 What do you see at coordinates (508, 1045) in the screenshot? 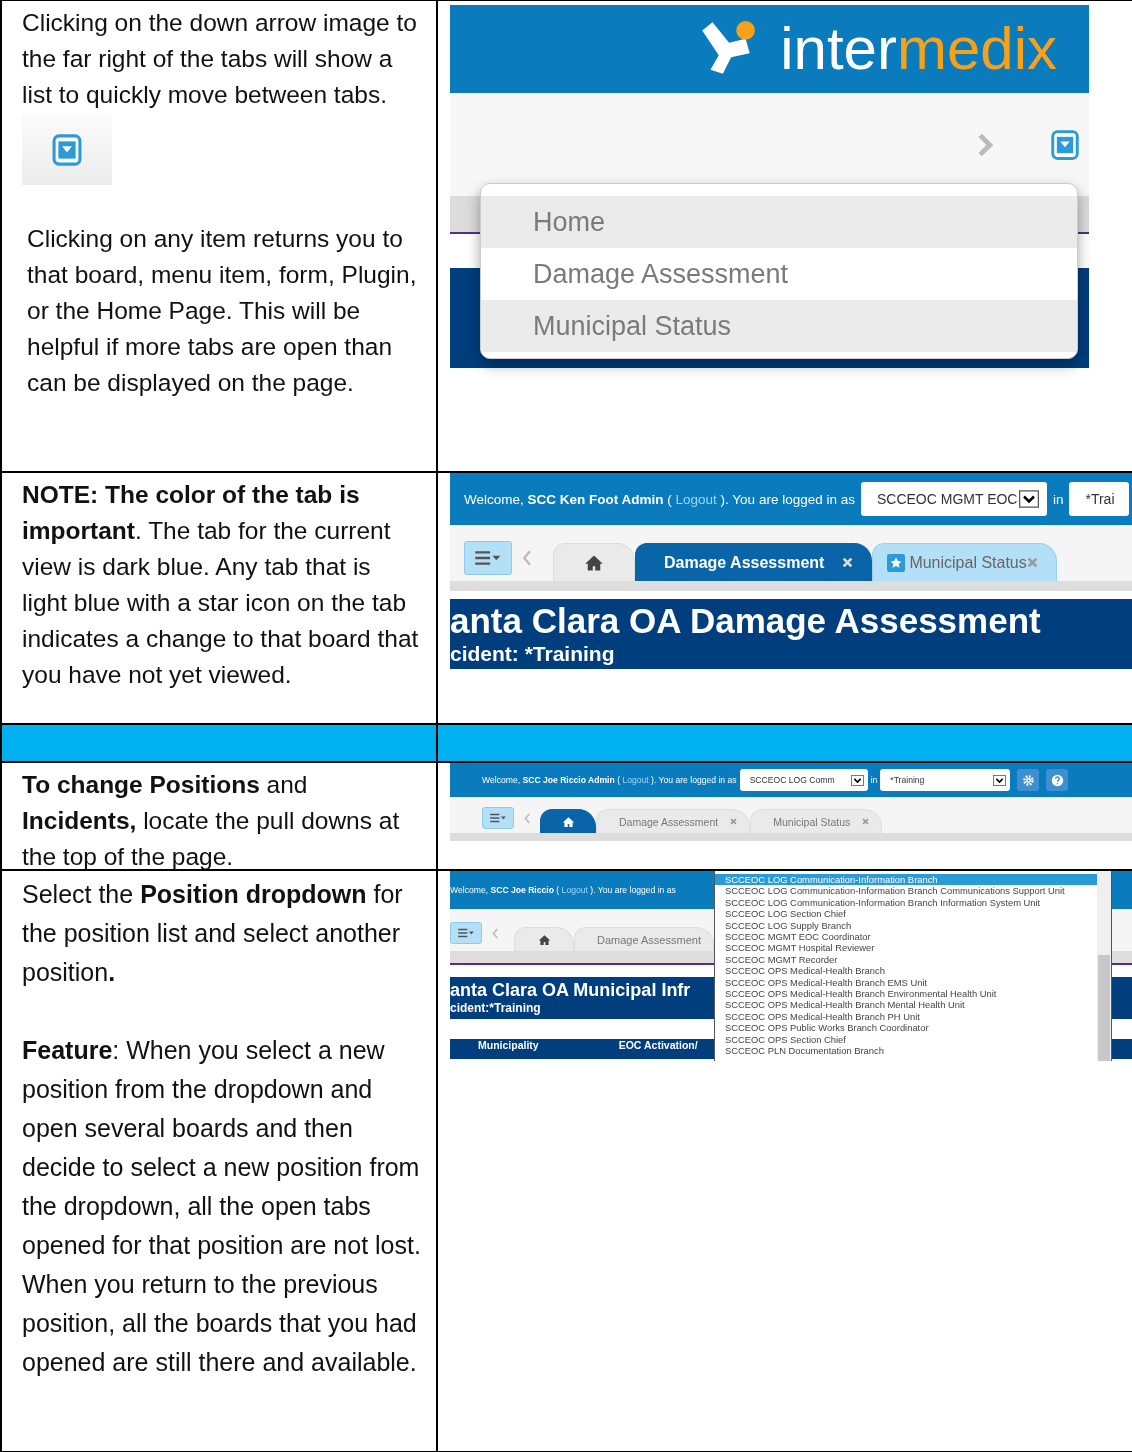
I see `column-header: Municipality` at bounding box center [508, 1045].